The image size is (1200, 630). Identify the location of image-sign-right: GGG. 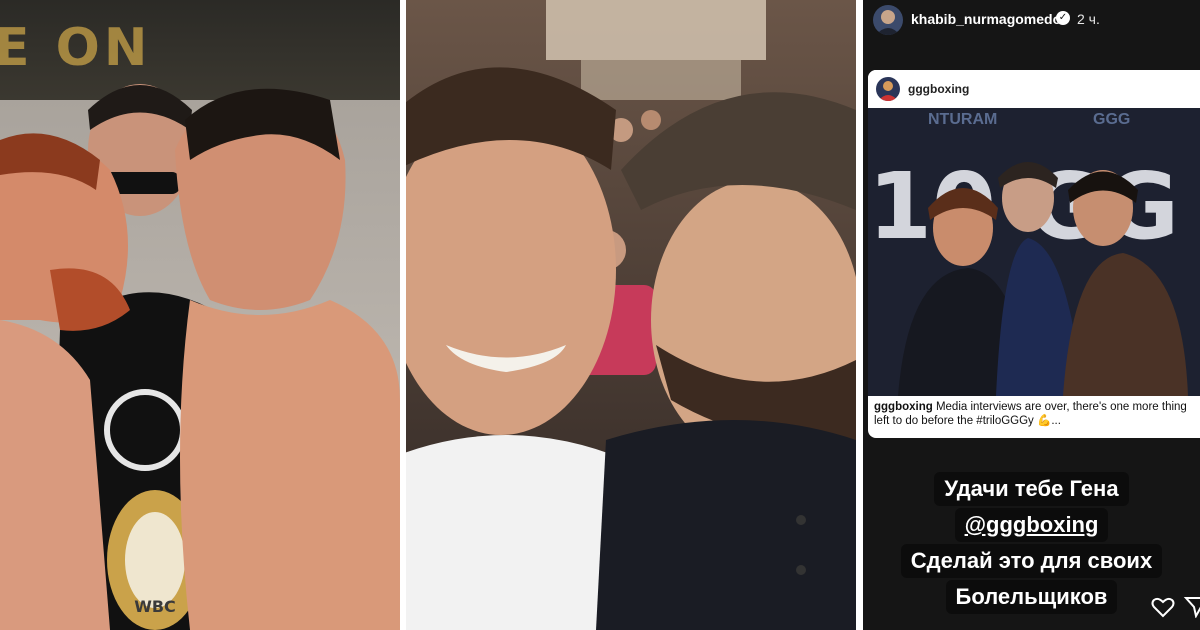
(1111, 119).